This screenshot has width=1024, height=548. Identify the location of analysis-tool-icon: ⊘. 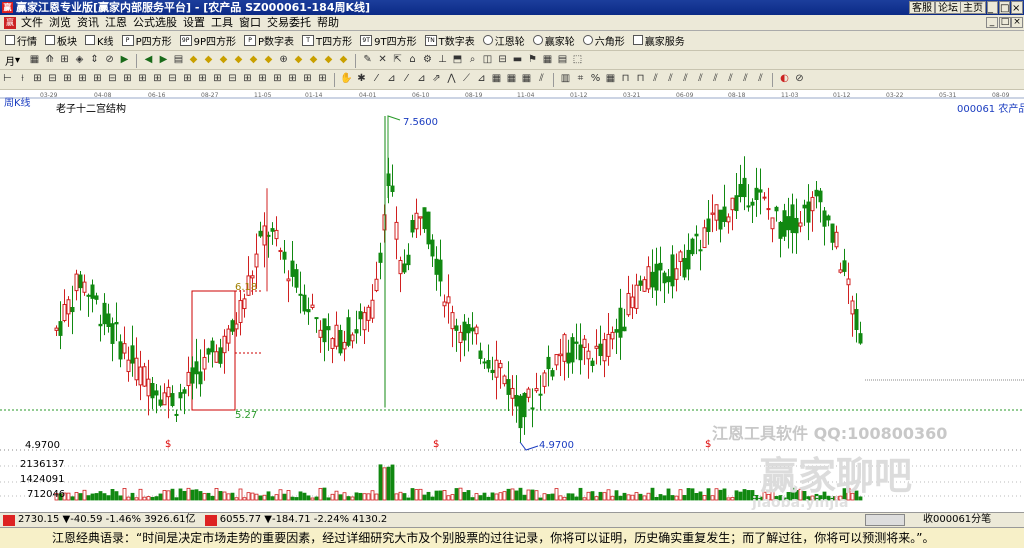
(799, 79).